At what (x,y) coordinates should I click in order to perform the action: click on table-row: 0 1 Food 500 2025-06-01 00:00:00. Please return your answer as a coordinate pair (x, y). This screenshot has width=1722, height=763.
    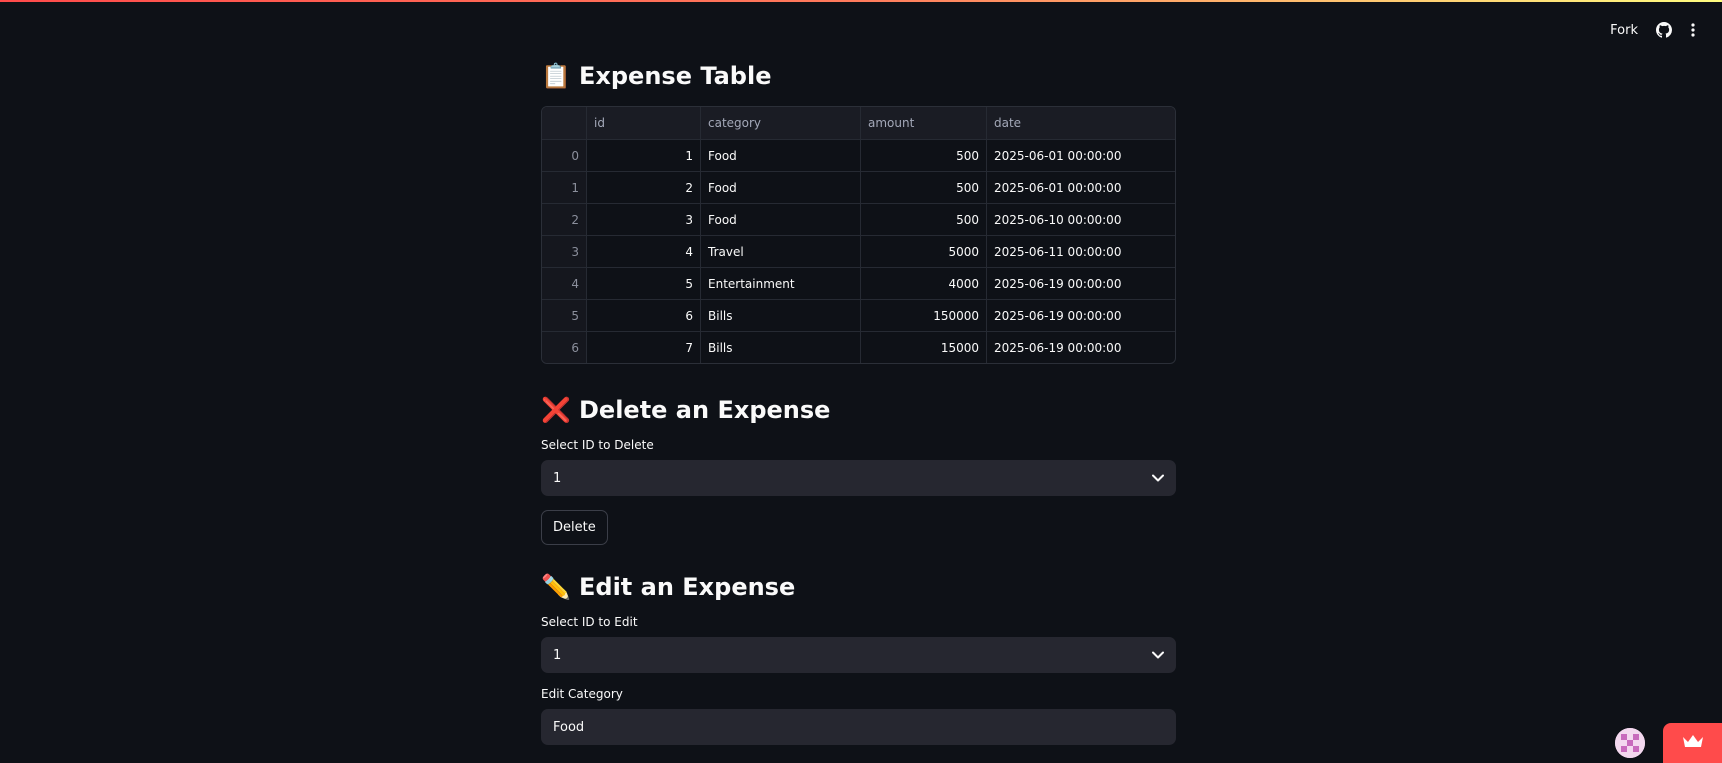
    Looking at the image, I should click on (858, 155).